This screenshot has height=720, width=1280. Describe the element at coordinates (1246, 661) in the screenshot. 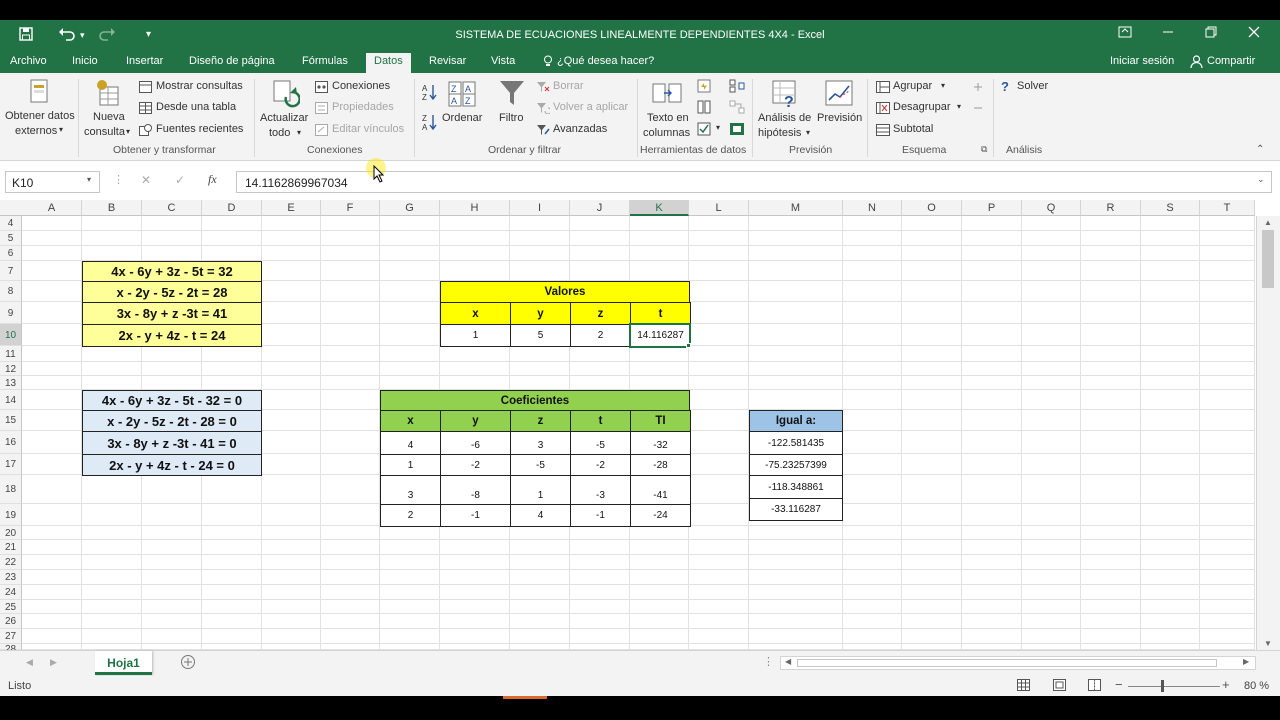

I see `scroll-right-icon: ▶` at that location.